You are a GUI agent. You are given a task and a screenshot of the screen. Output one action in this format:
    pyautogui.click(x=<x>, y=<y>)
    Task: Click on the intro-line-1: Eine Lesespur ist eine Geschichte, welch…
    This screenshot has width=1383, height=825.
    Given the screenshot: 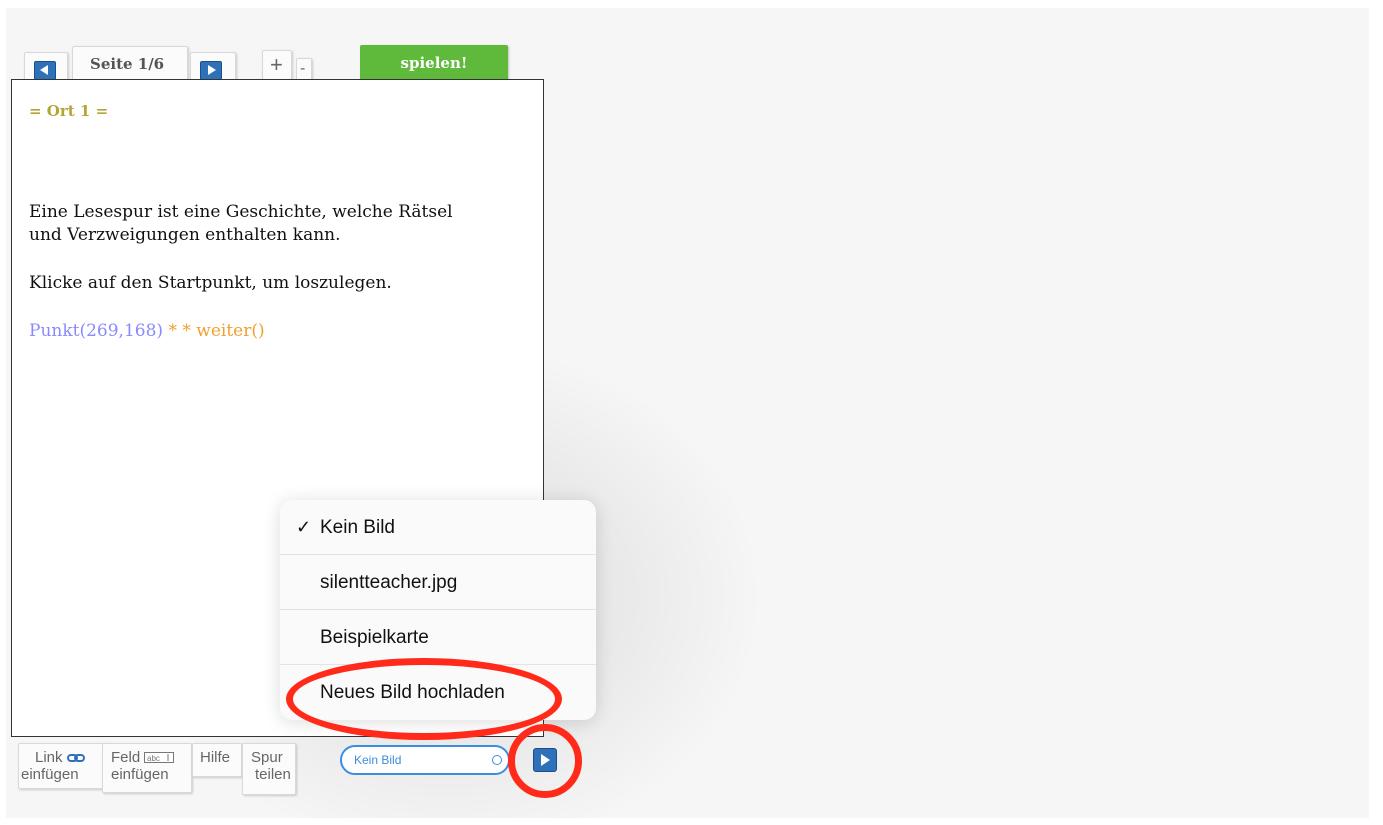 What is the action you would take?
    pyautogui.click(x=241, y=212)
    